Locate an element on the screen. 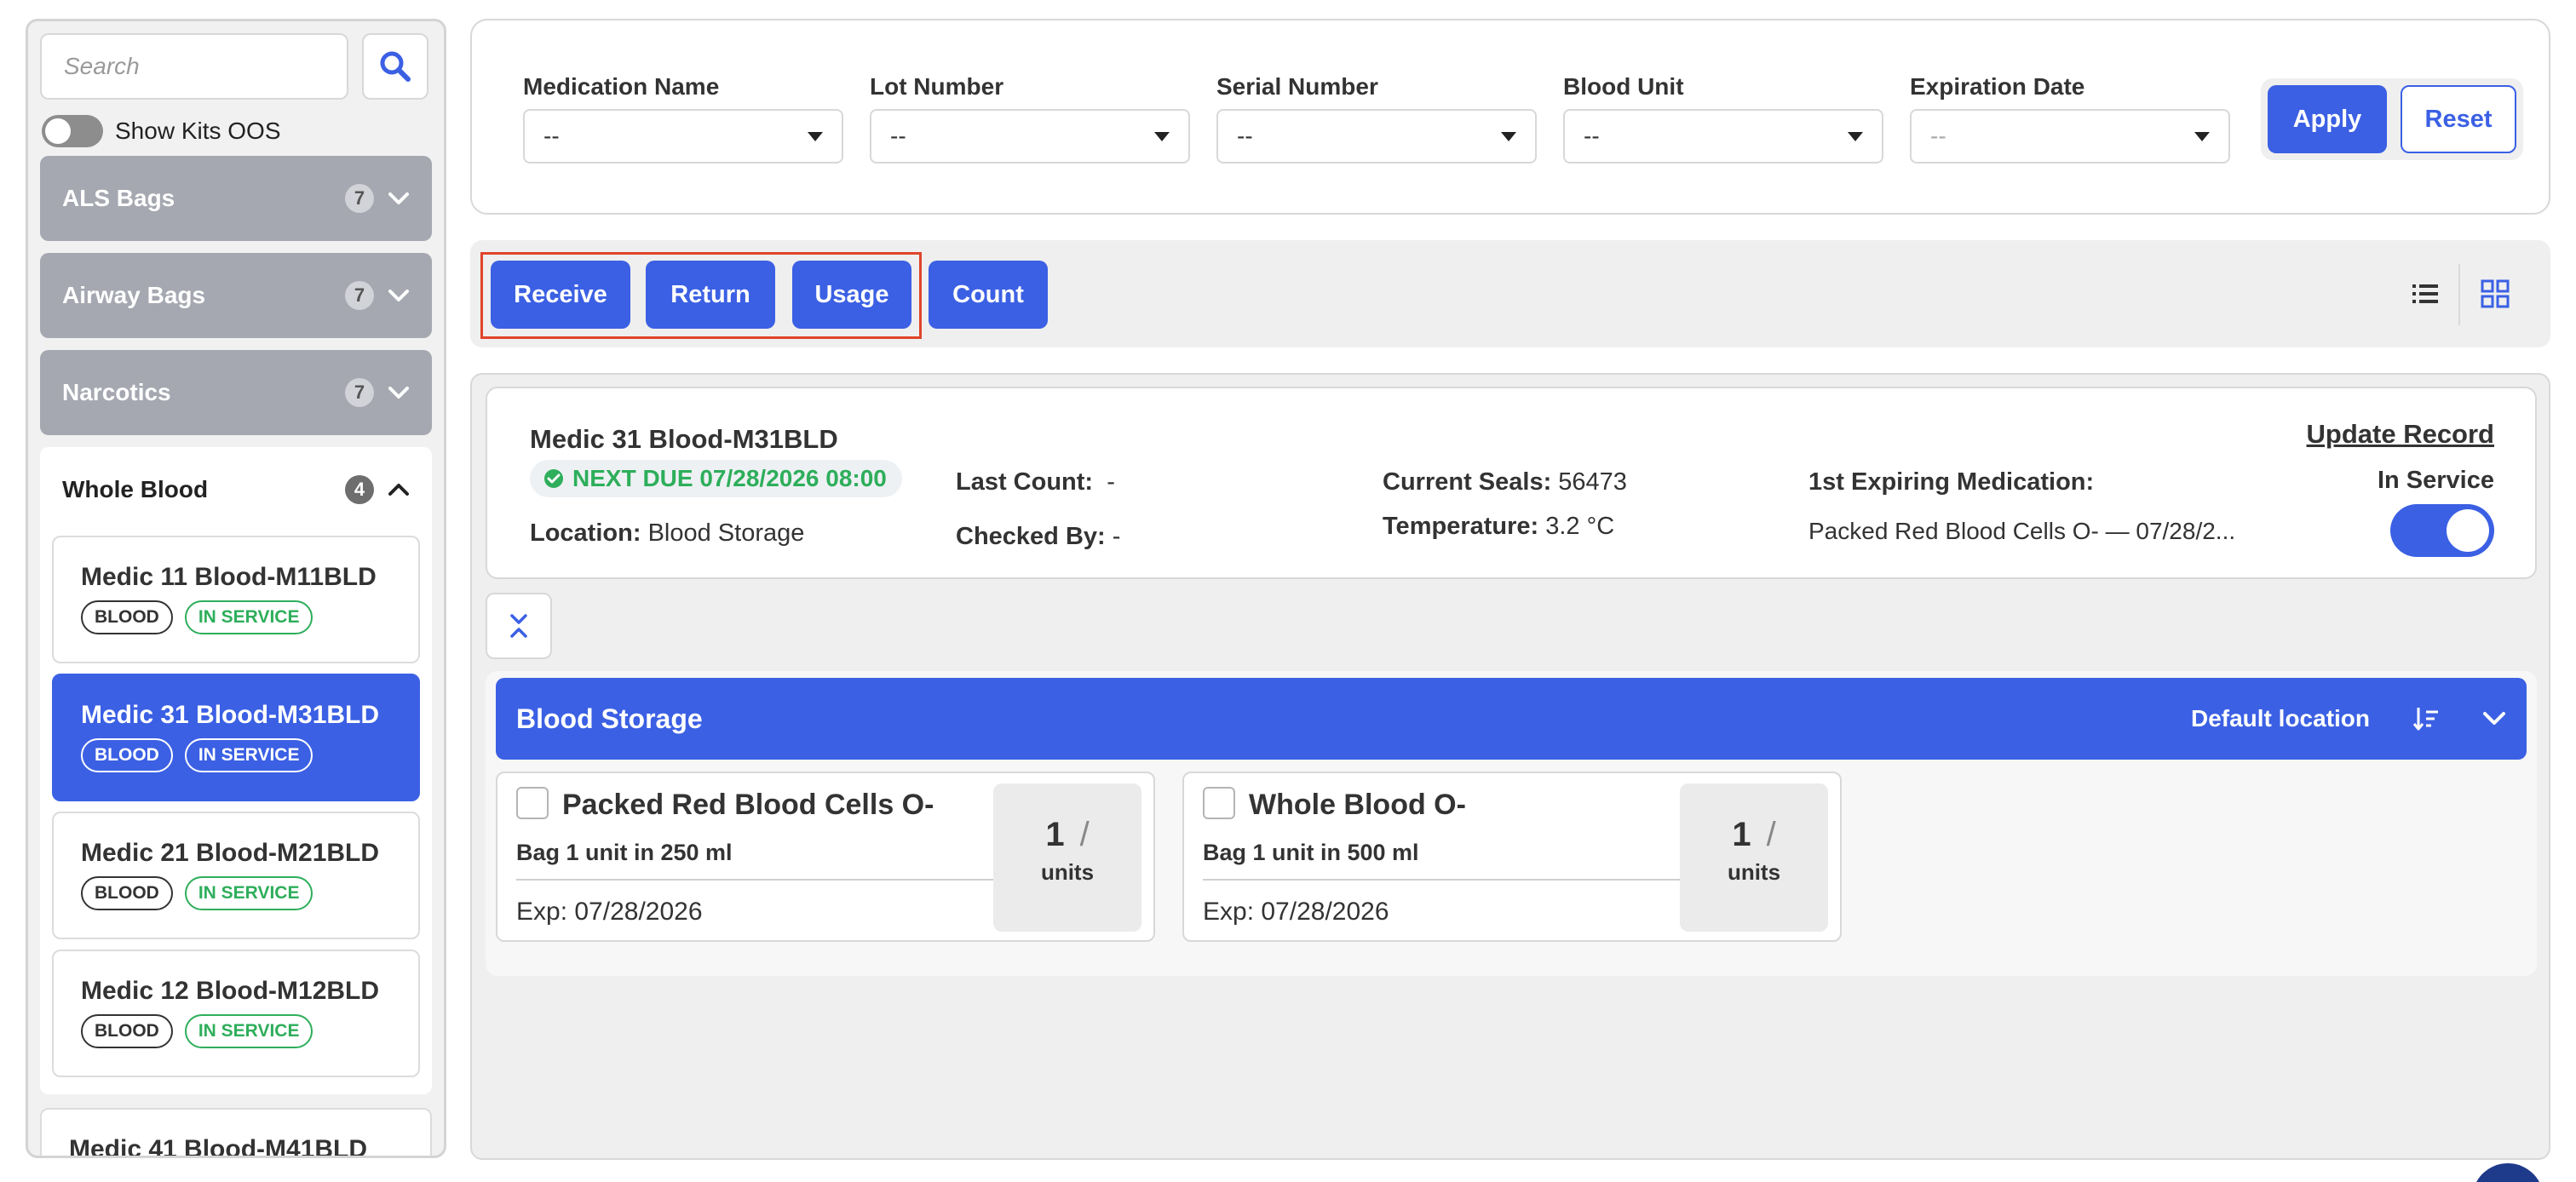 The width and height of the screenshot is (2576, 1182). reset-button: Reset is located at coordinates (2458, 119).